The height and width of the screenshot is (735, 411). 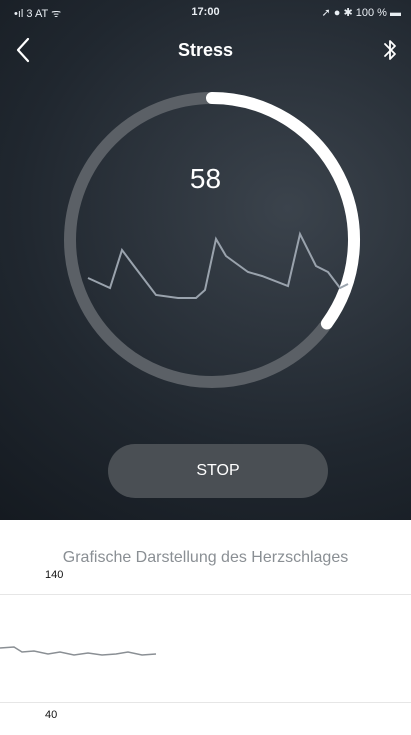 What do you see at coordinates (205, 12) in the screenshot?
I see `status-bar: •ıl 3 AT ᯤ 17:00 ➚ ● ✱ 100 % ▬` at bounding box center [205, 12].